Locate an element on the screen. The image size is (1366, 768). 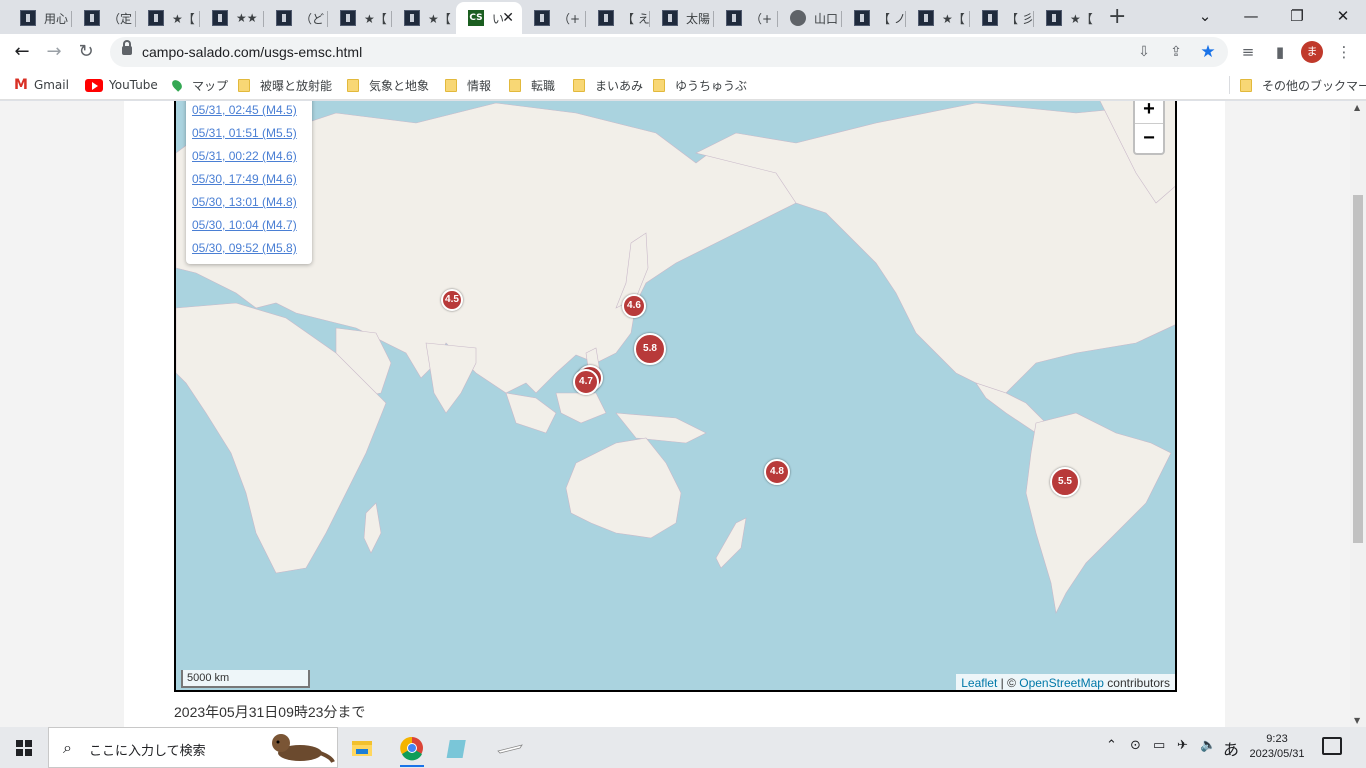
osm-link: OpenStreetMap is located at coordinates (1061, 683).